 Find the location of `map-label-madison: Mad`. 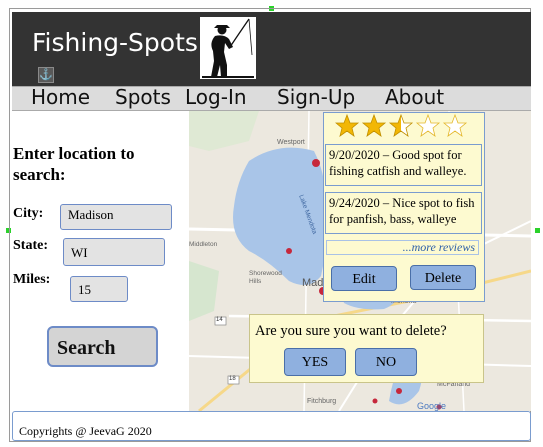

map-label-madison: Mad is located at coordinates (313, 283).